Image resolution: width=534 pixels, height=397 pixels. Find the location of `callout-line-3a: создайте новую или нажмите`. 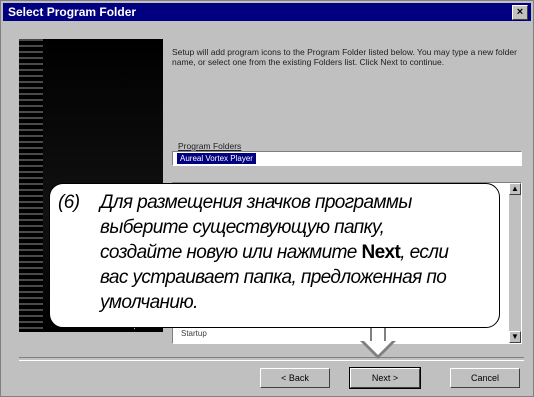

callout-line-3a: создайте новую или нажмите is located at coordinates (231, 252).